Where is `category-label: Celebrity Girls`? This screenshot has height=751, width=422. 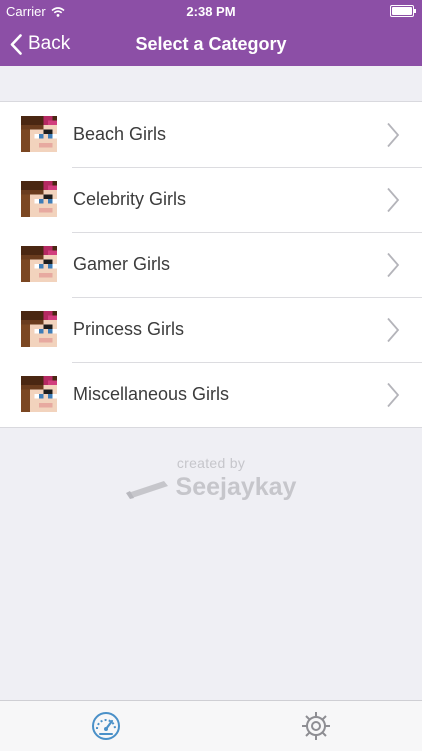 category-label: Celebrity Girls is located at coordinates (130, 199).